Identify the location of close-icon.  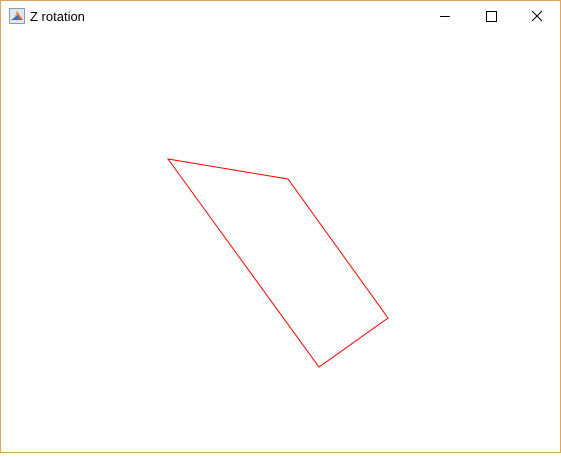
(537, 16).